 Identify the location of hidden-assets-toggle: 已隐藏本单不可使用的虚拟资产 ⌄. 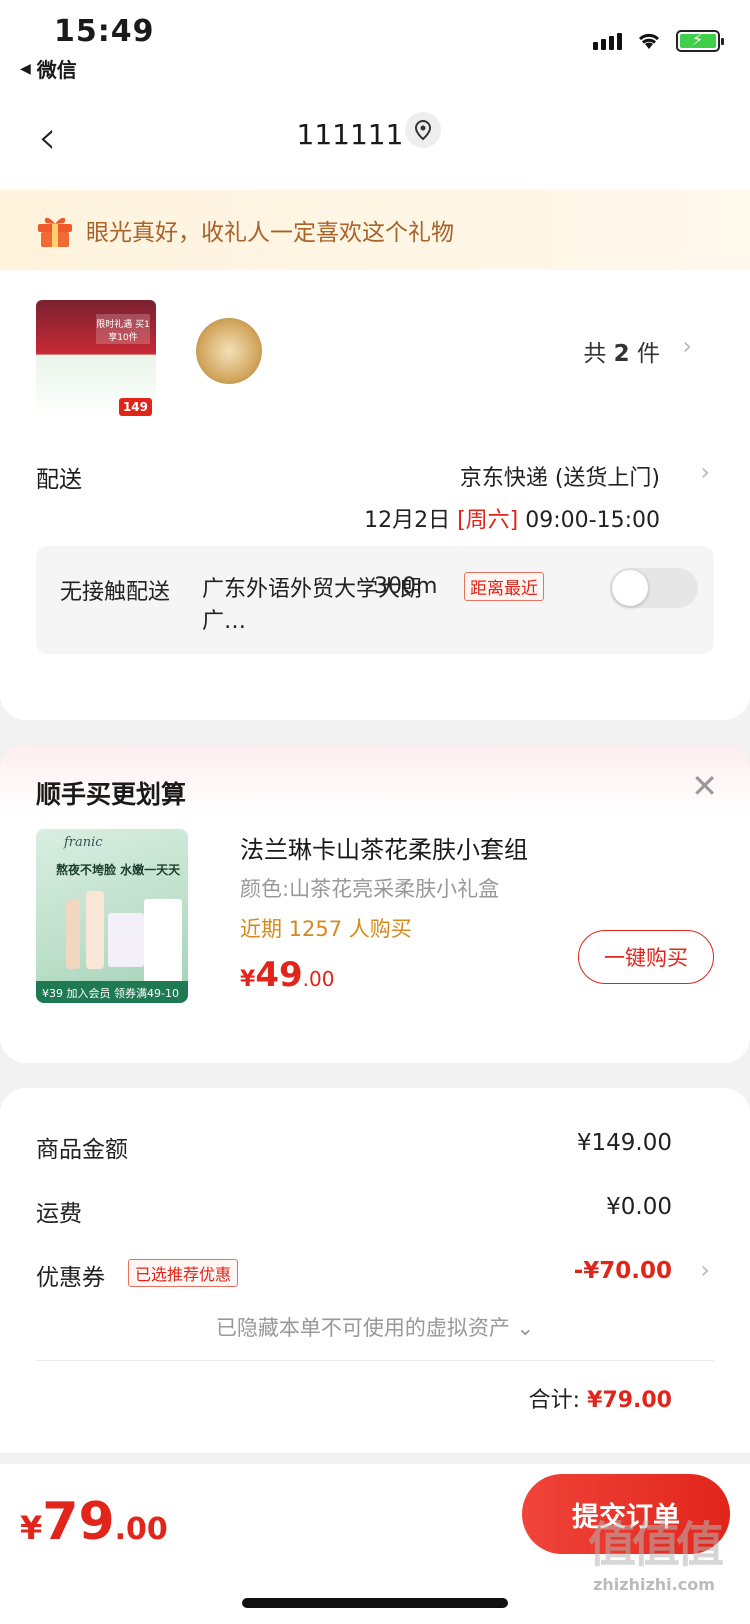
(375, 1327).